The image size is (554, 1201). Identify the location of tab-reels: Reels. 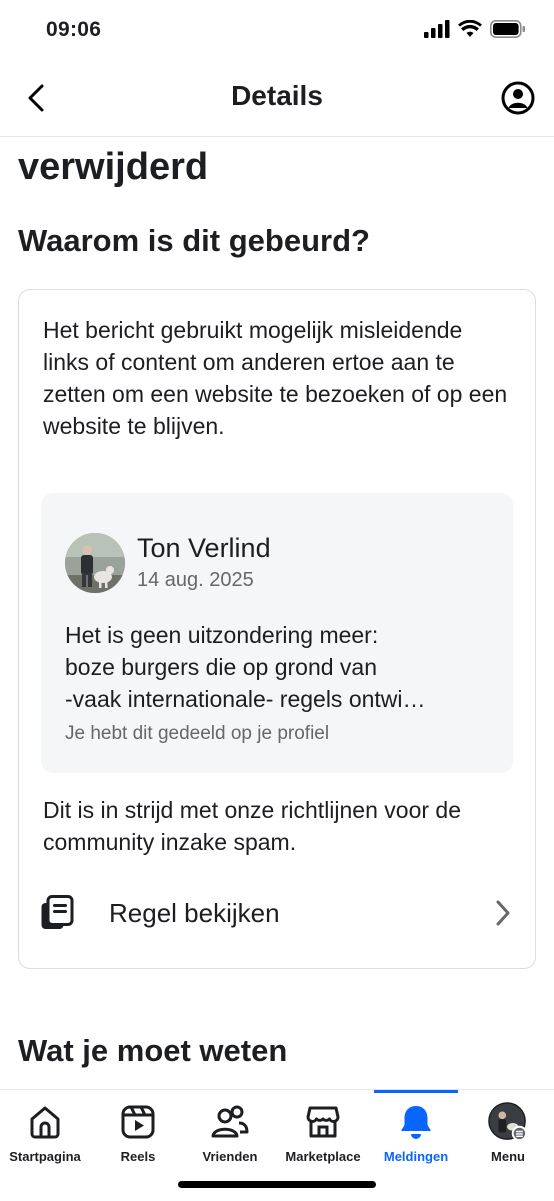
(138, 1137).